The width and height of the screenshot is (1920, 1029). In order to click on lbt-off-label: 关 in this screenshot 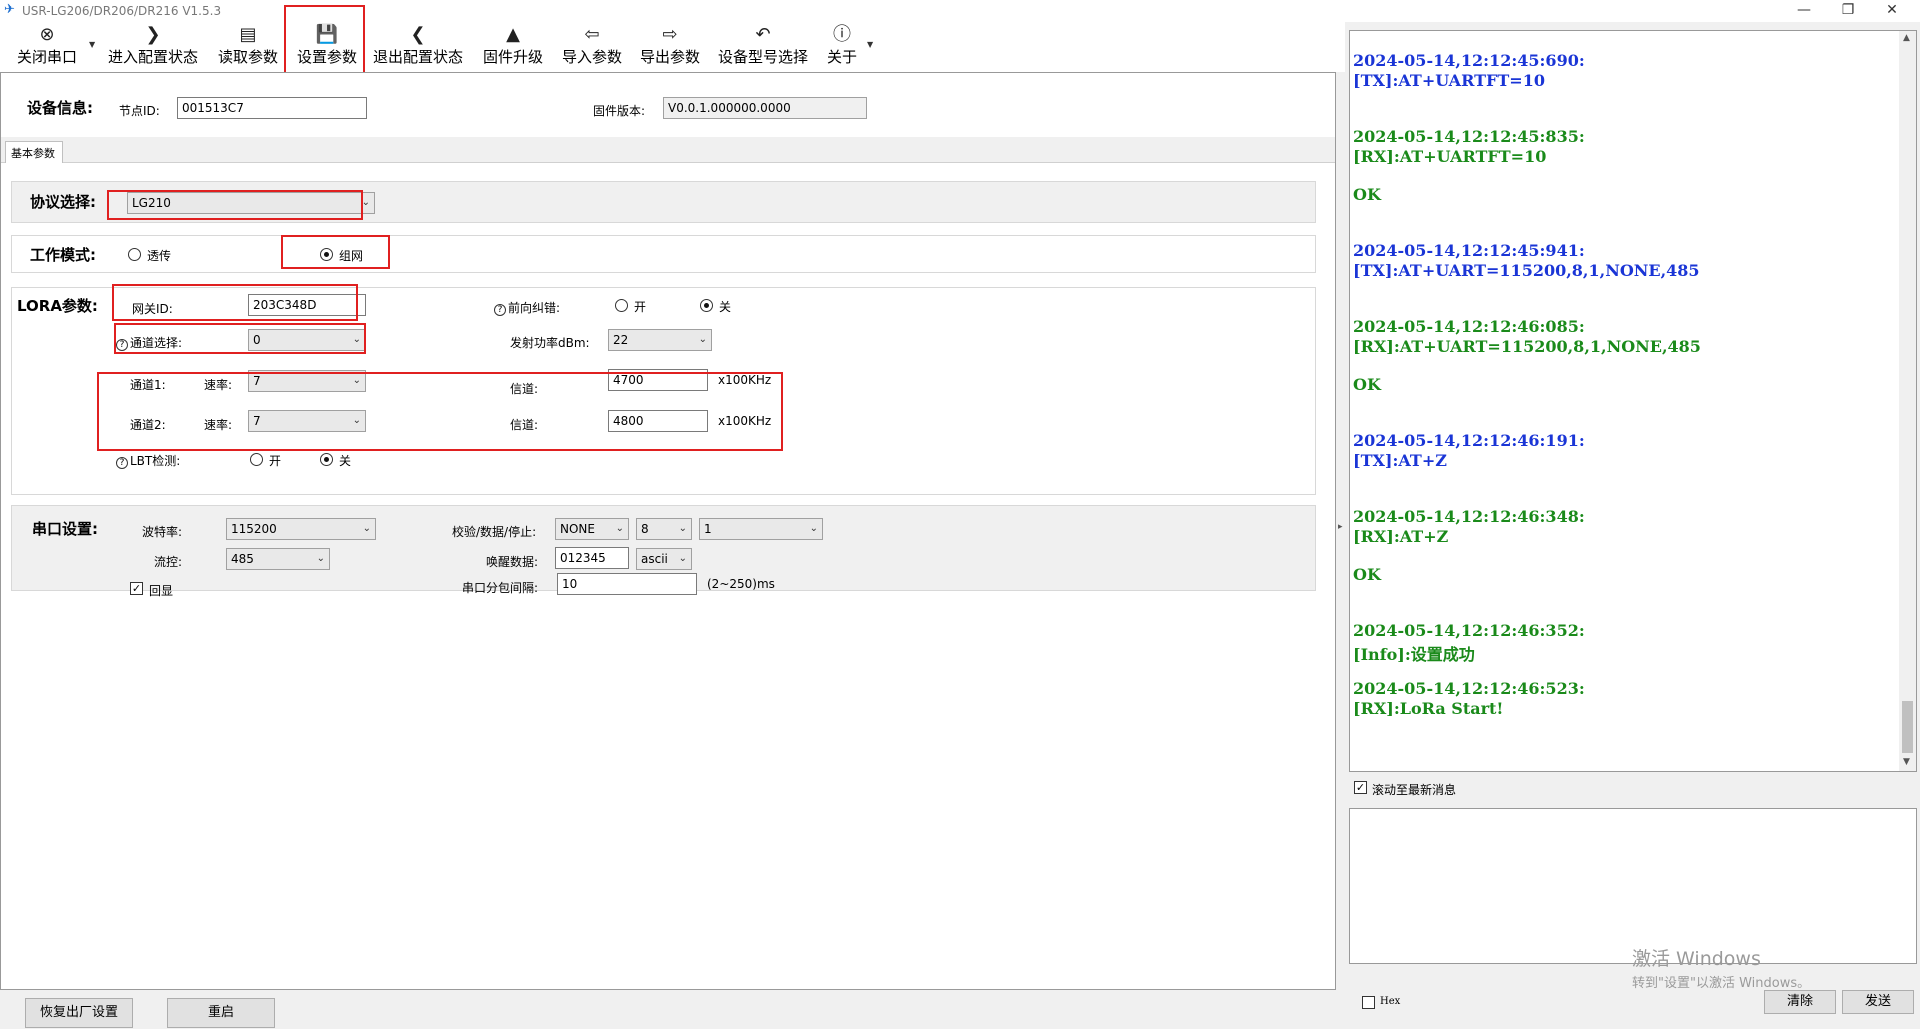, I will do `click(345, 461)`.